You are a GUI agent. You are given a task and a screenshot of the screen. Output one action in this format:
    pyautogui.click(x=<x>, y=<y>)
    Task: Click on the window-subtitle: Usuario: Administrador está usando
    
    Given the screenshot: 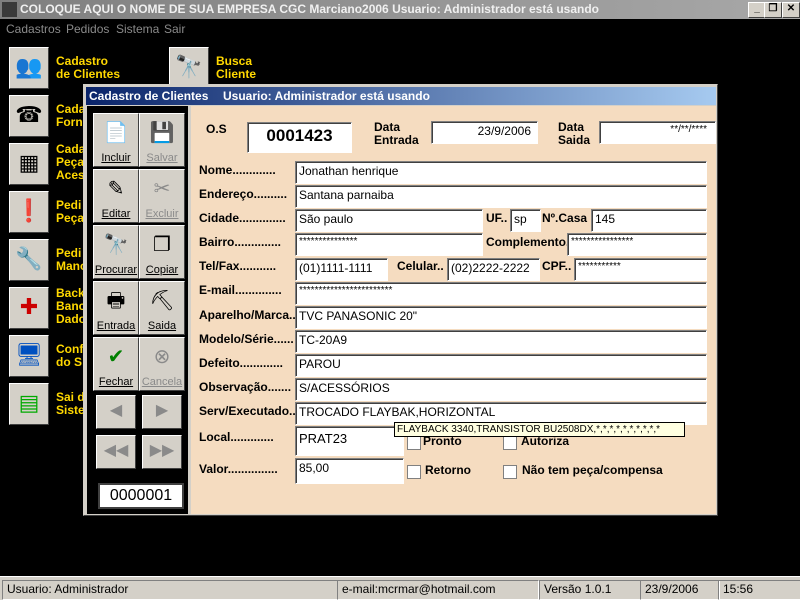 What is the action you would take?
    pyautogui.click(x=326, y=96)
    